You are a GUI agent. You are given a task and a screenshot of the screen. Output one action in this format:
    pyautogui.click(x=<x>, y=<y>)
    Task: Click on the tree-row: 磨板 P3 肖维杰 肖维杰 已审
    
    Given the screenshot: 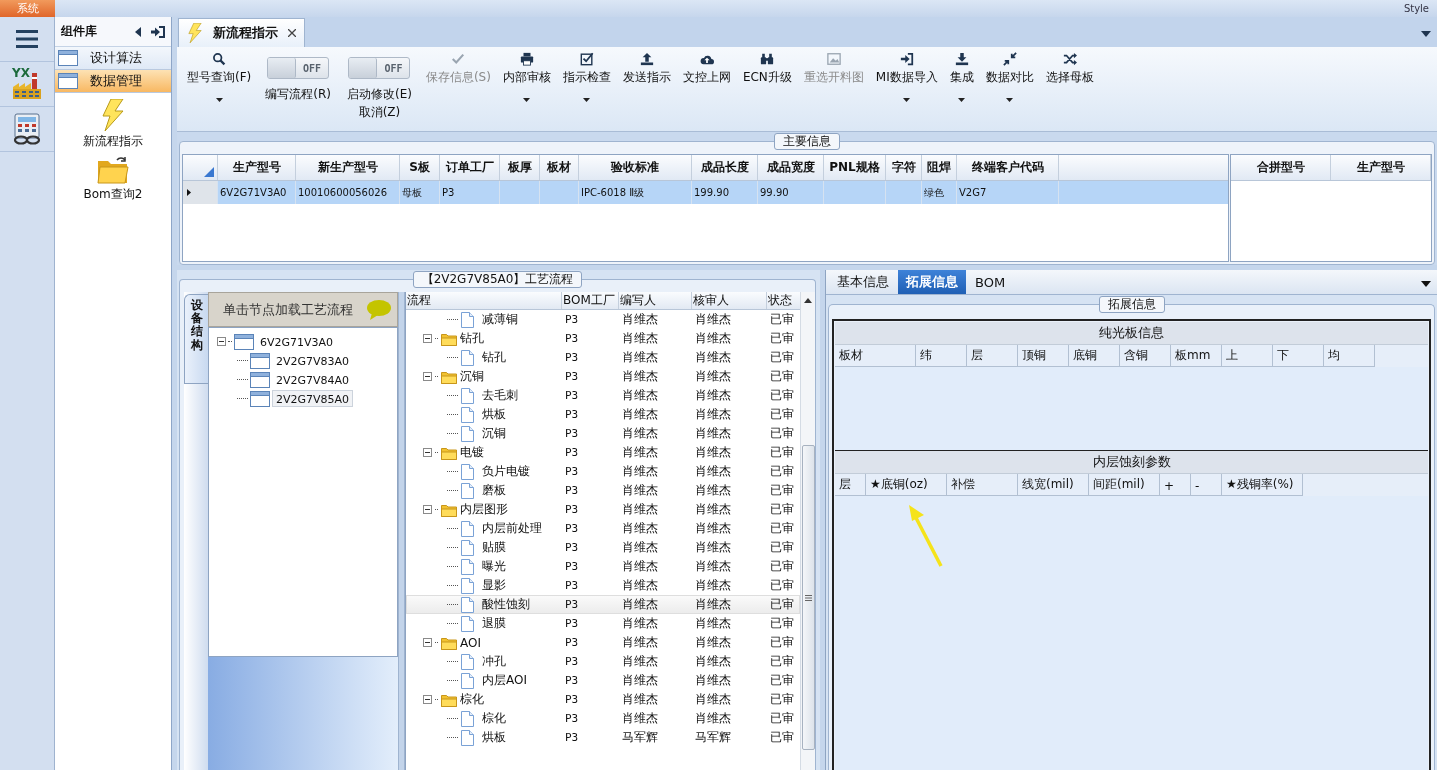 What is the action you would take?
    pyautogui.click(x=603, y=490)
    